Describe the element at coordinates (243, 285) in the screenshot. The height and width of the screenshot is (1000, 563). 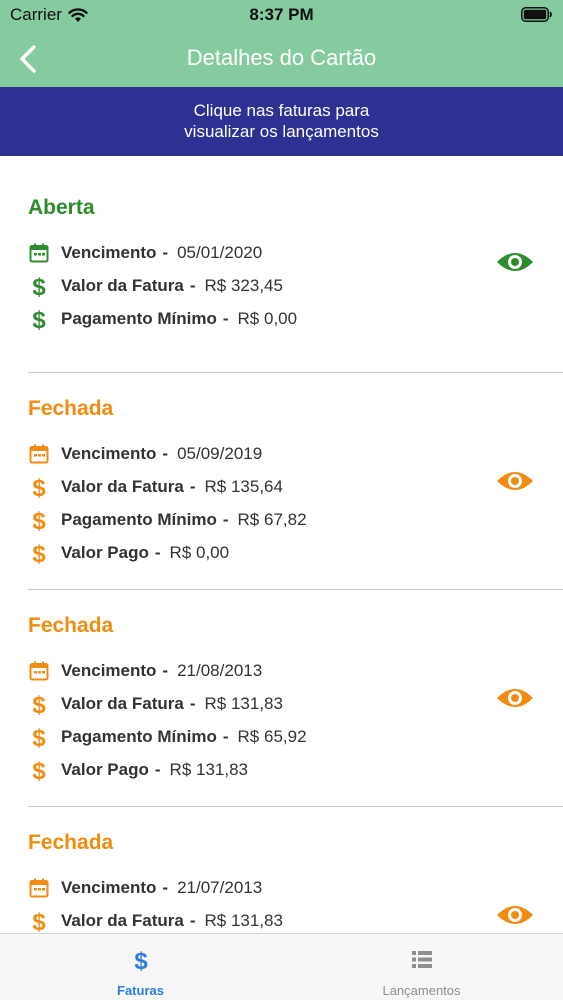
I see `row-value: R$ 323,45` at that location.